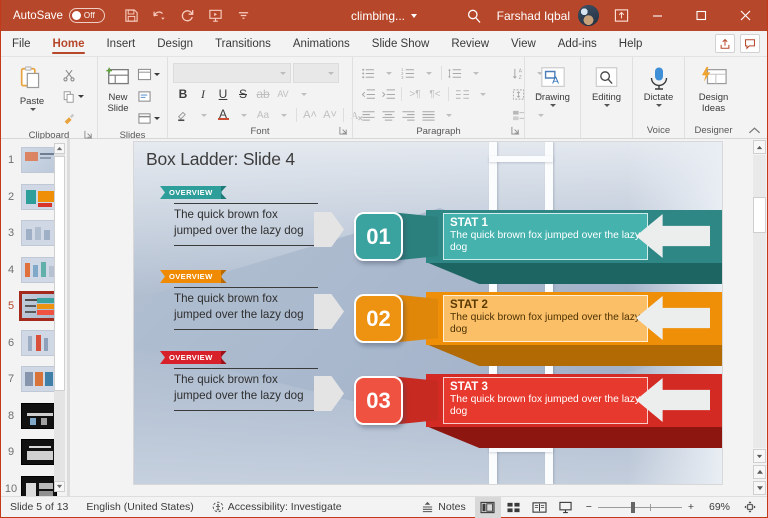 The height and width of the screenshot is (518, 768). Describe the element at coordinates (120, 43) in the screenshot. I see `tab-insert: Insert` at that location.